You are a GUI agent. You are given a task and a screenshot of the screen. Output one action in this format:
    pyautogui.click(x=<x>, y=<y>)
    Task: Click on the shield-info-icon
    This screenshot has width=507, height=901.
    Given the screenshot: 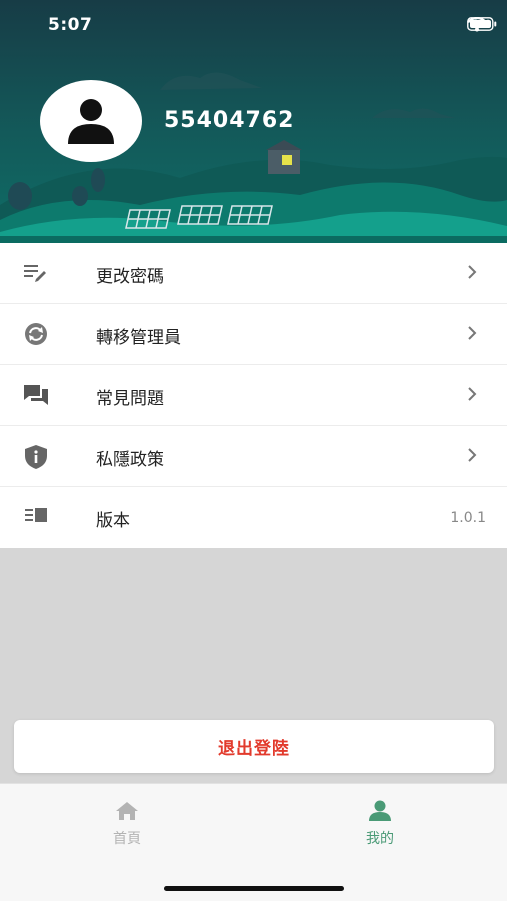 What is the action you would take?
    pyautogui.click(x=37, y=456)
    